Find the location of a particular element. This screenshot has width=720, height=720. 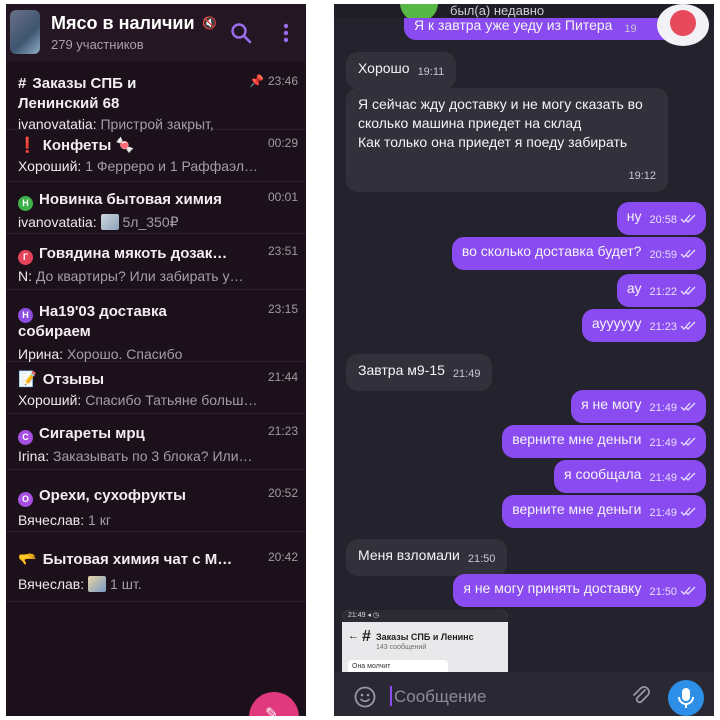

message-meta: 20:58 is located at coordinates (672, 220).